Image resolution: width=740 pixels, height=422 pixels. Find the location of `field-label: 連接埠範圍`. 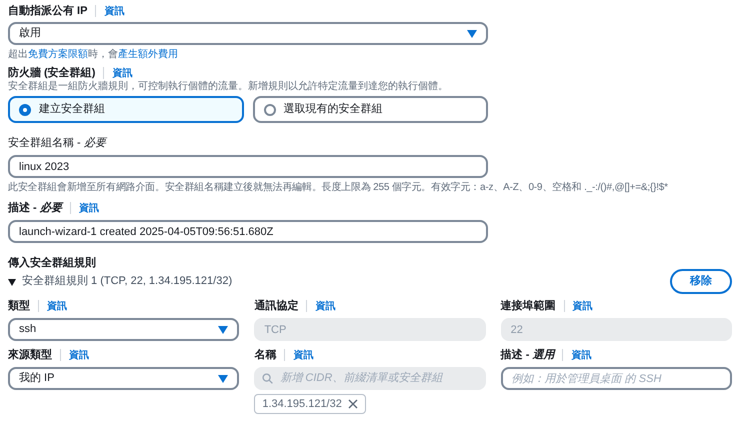

field-label: 連接埠範圍 is located at coordinates (528, 306).